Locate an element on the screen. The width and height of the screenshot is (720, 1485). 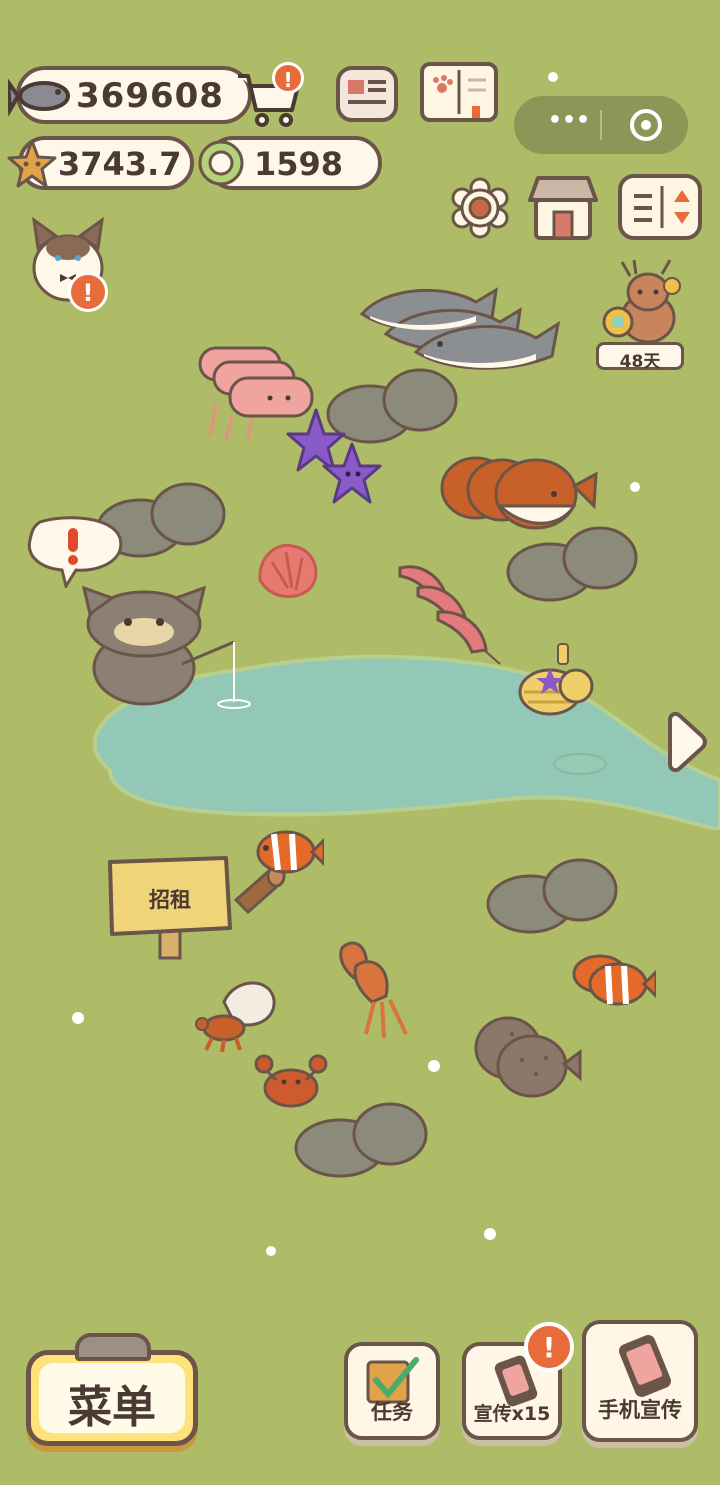
manager-alert-badge: ! is located at coordinates (88, 292).